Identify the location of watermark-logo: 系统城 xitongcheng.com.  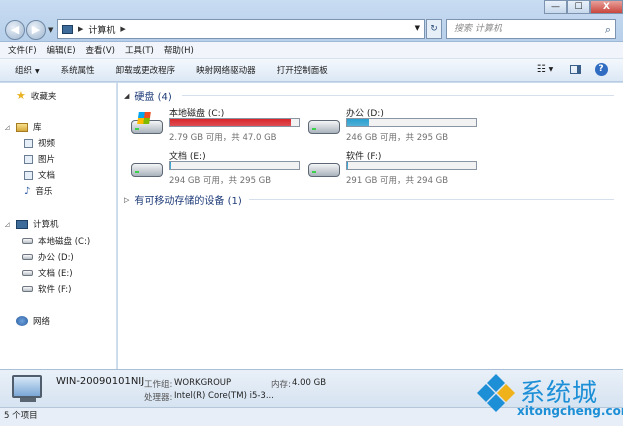
(546, 398).